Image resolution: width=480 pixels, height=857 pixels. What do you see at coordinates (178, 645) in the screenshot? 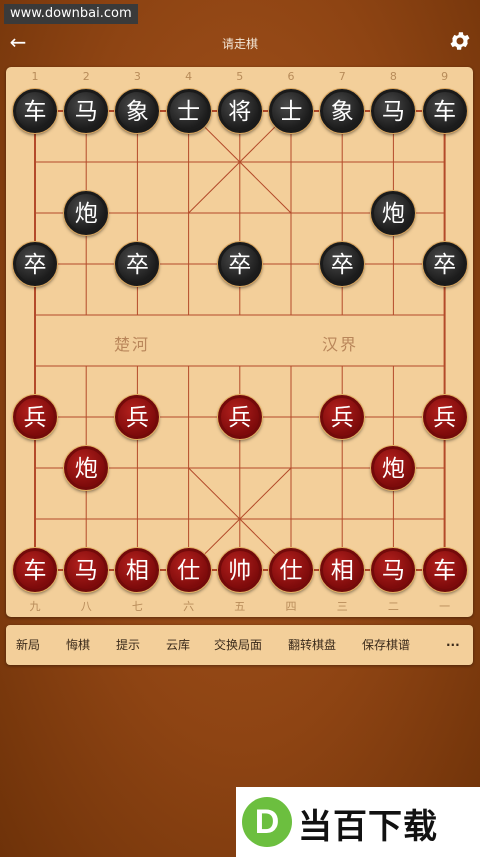
I see `cloud-library-button: 云库` at bounding box center [178, 645].